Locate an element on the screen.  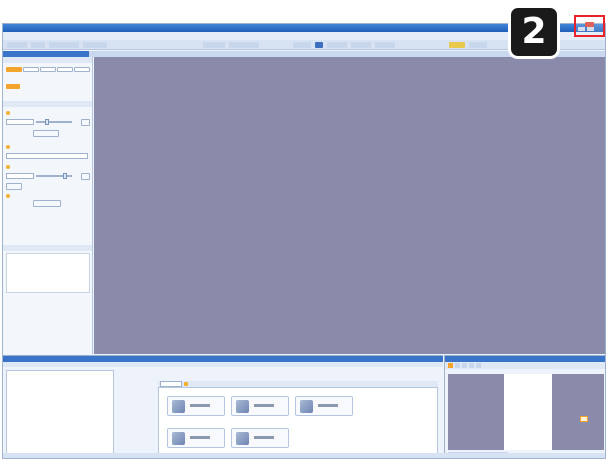
view-frame is located at coordinates (584, 419).